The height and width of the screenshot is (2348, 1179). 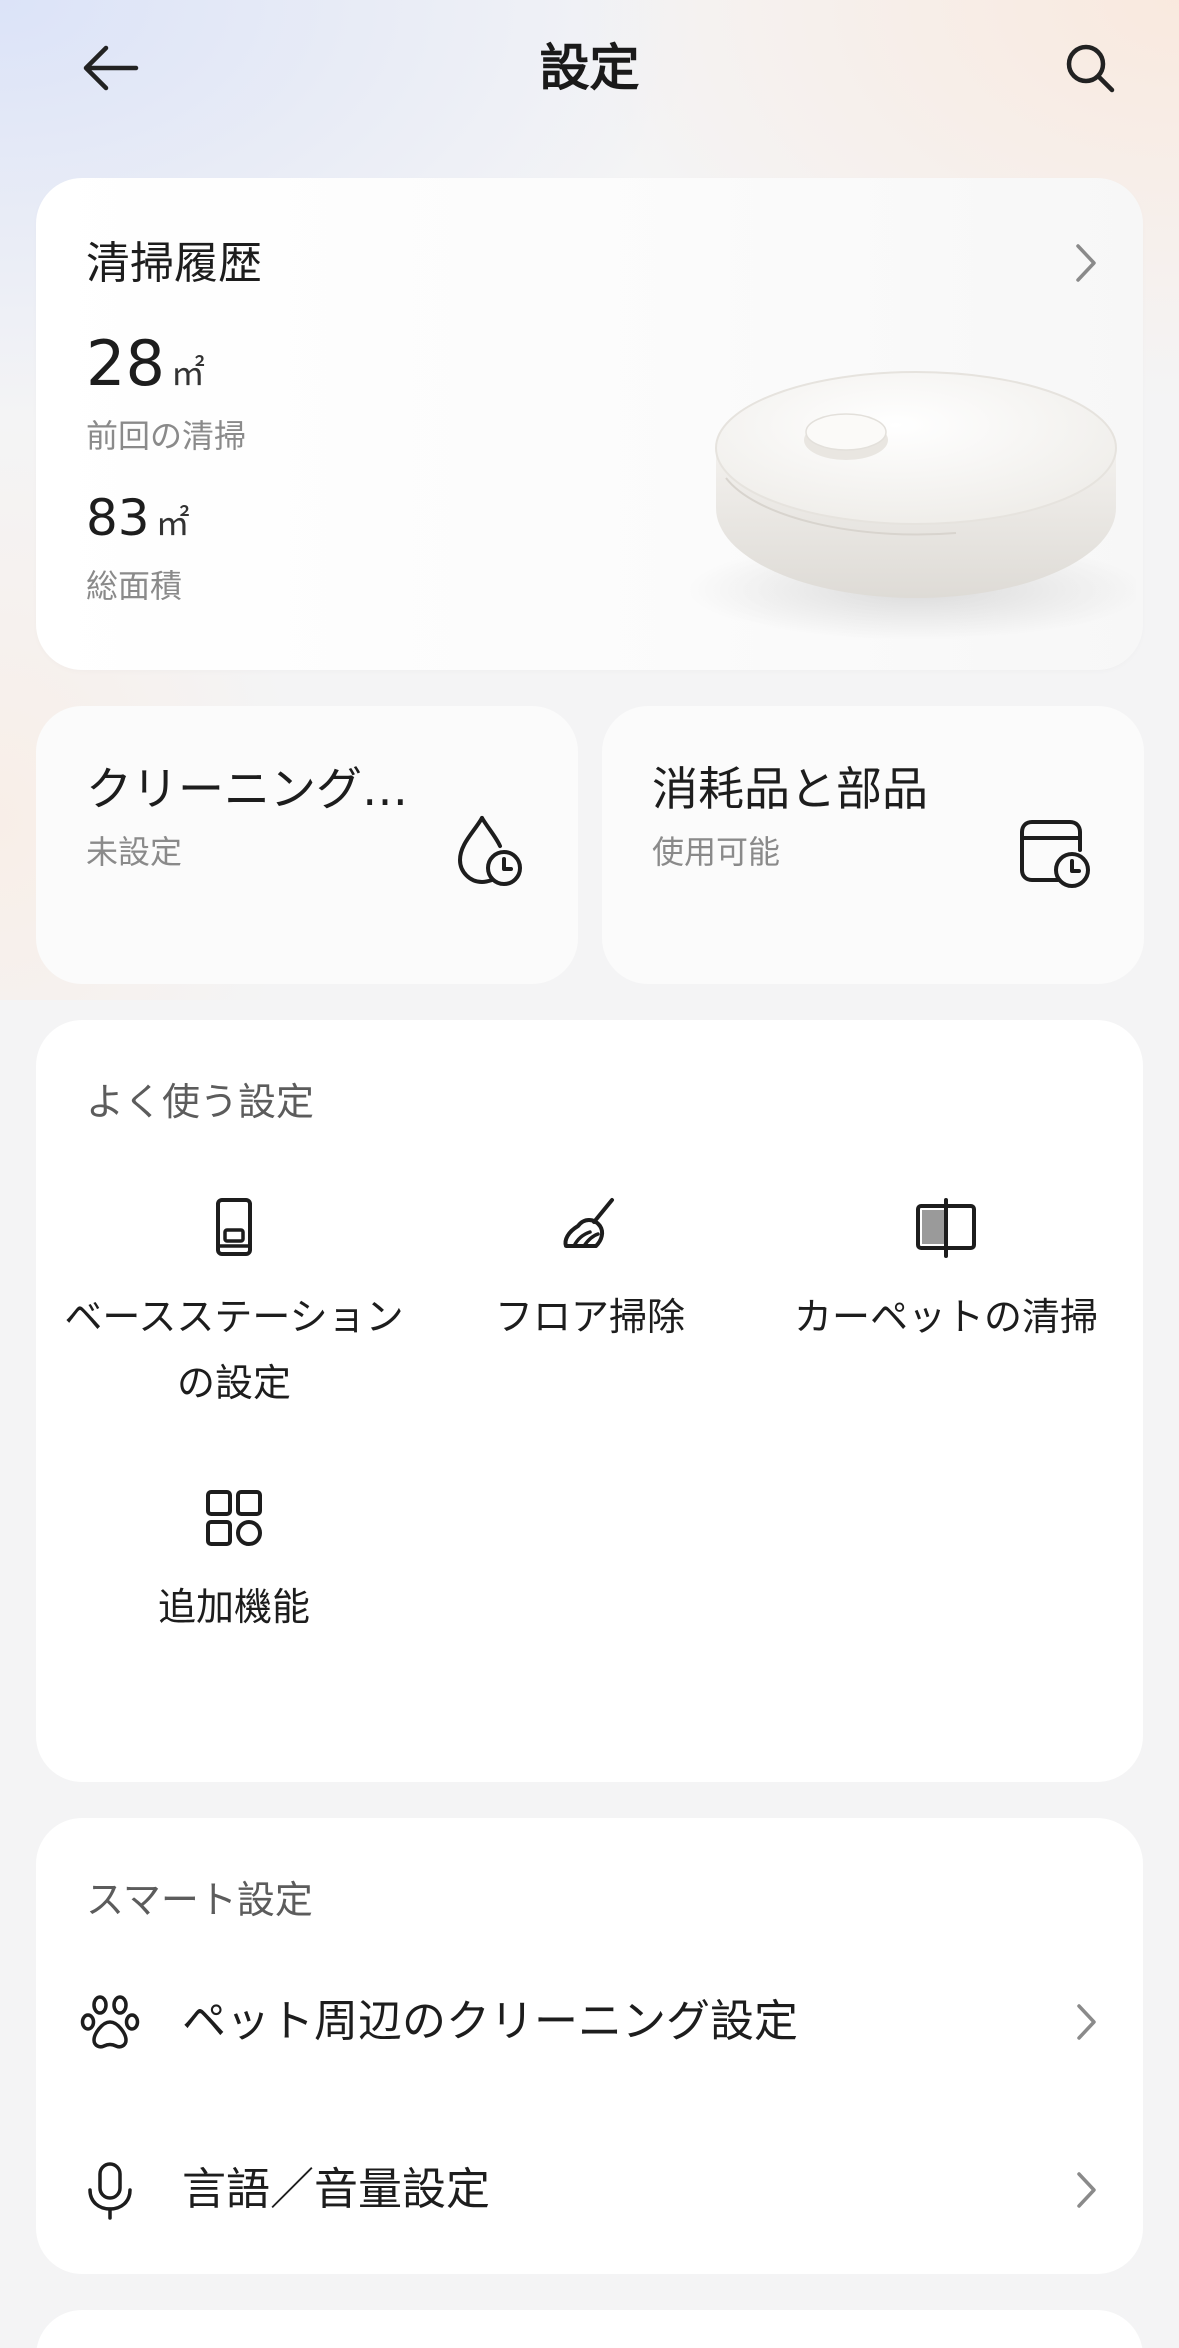 I want to click on paw-icon, so click(x=110, y=2022).